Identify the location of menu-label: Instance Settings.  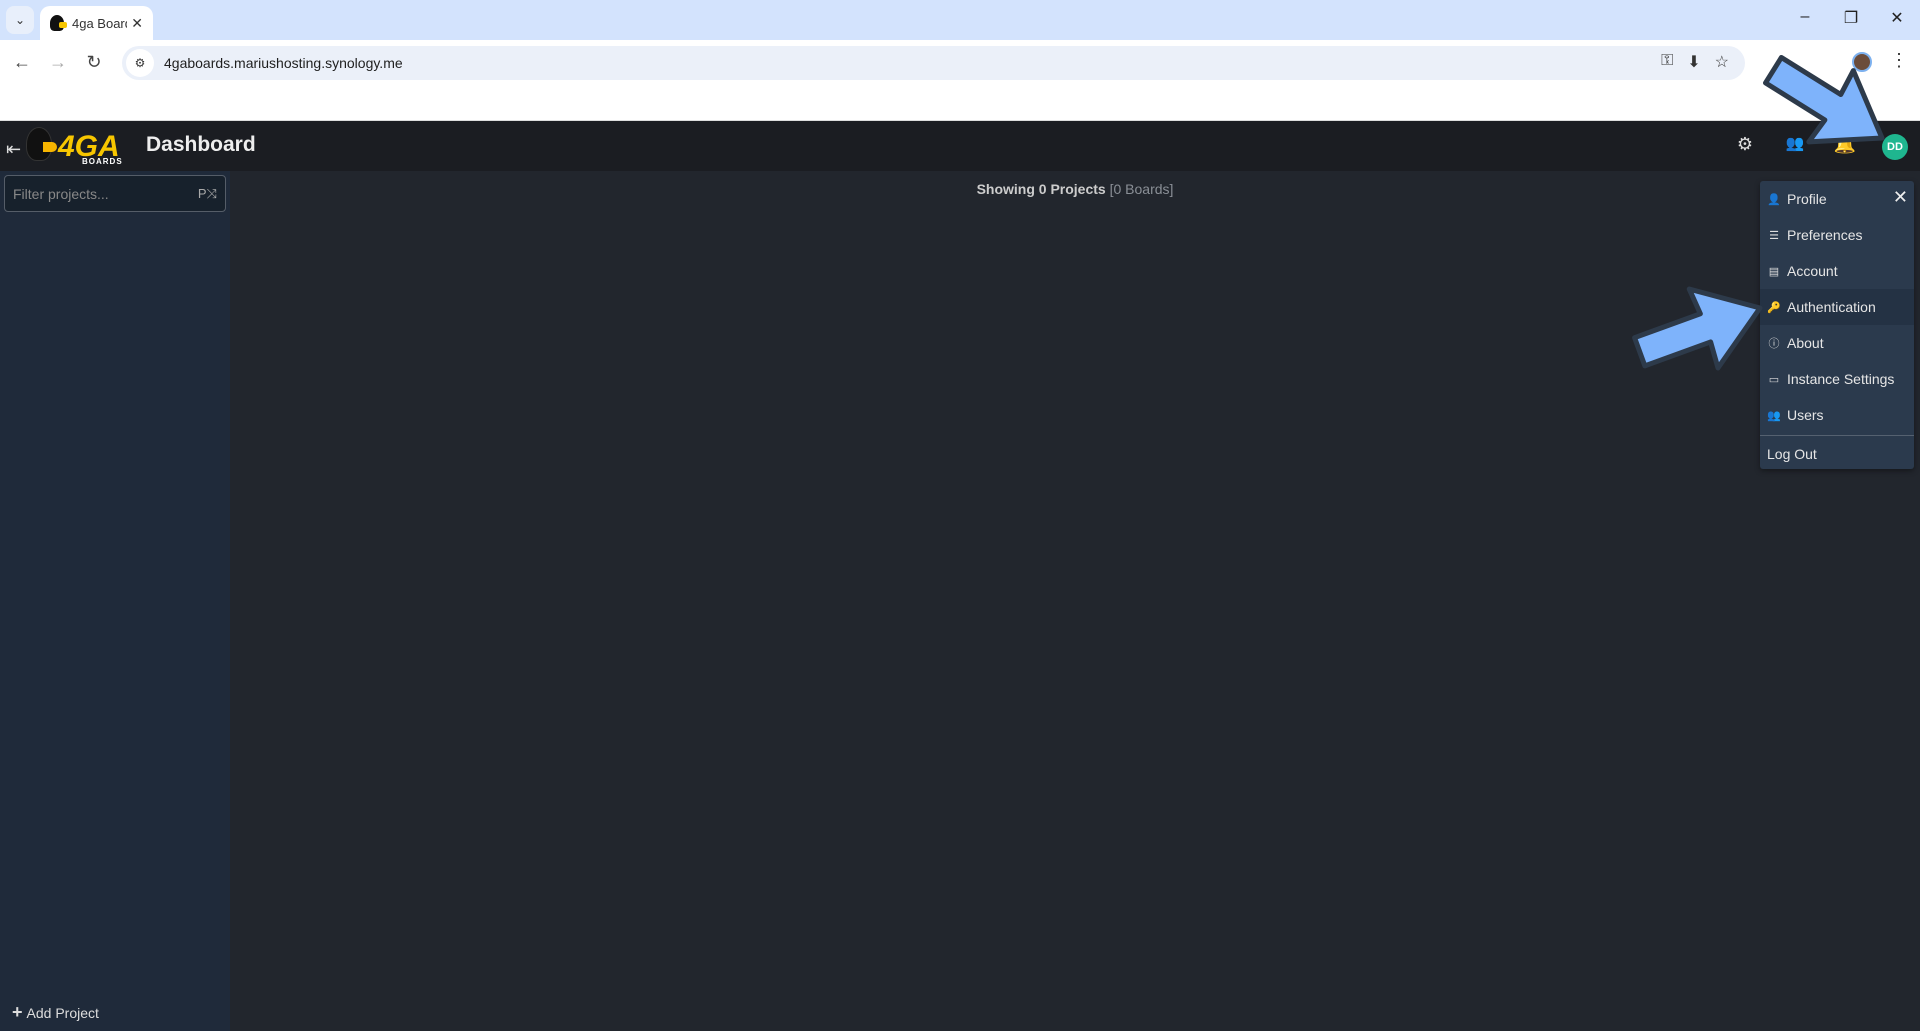
(1841, 379).